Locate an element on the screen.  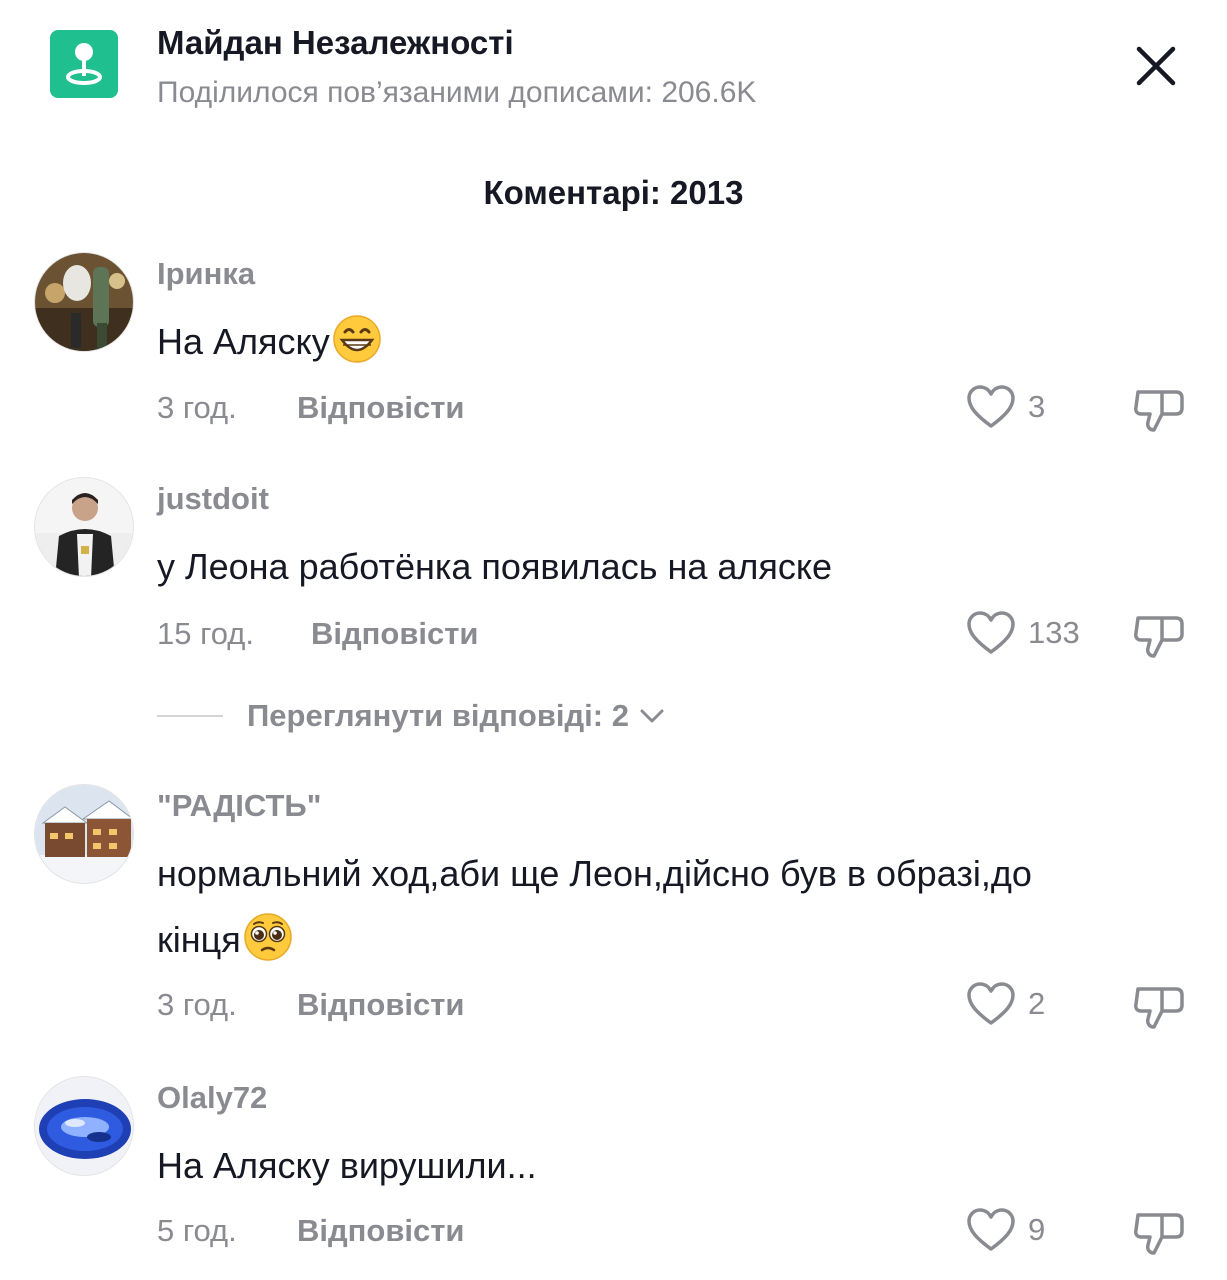
comments-count: Коментарі: 2013 is located at coordinates (613, 192).